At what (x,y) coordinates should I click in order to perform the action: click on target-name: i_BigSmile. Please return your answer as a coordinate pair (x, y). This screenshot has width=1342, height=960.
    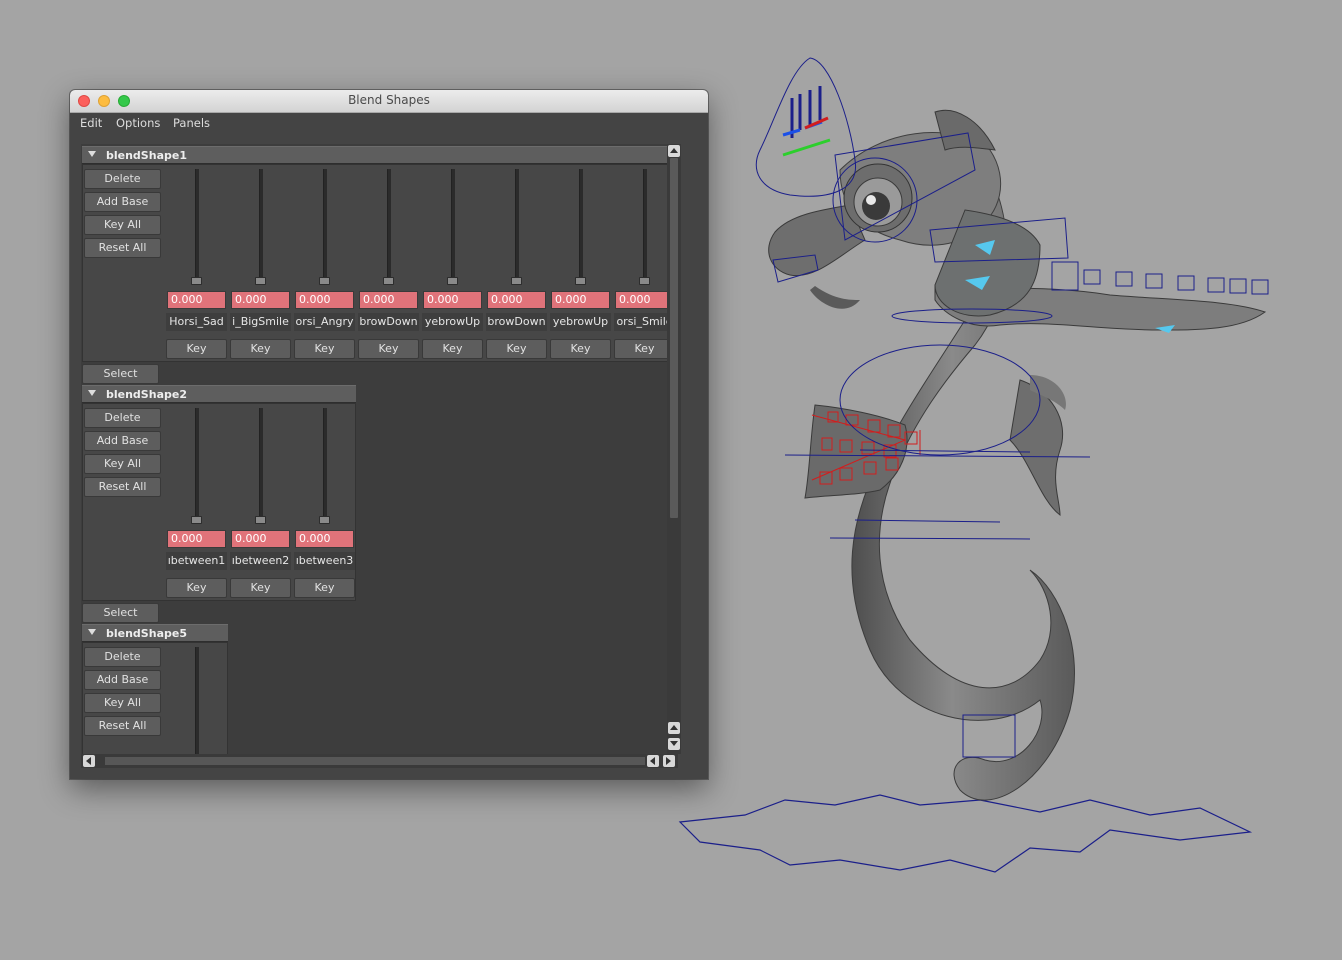
    Looking at the image, I should click on (260, 322).